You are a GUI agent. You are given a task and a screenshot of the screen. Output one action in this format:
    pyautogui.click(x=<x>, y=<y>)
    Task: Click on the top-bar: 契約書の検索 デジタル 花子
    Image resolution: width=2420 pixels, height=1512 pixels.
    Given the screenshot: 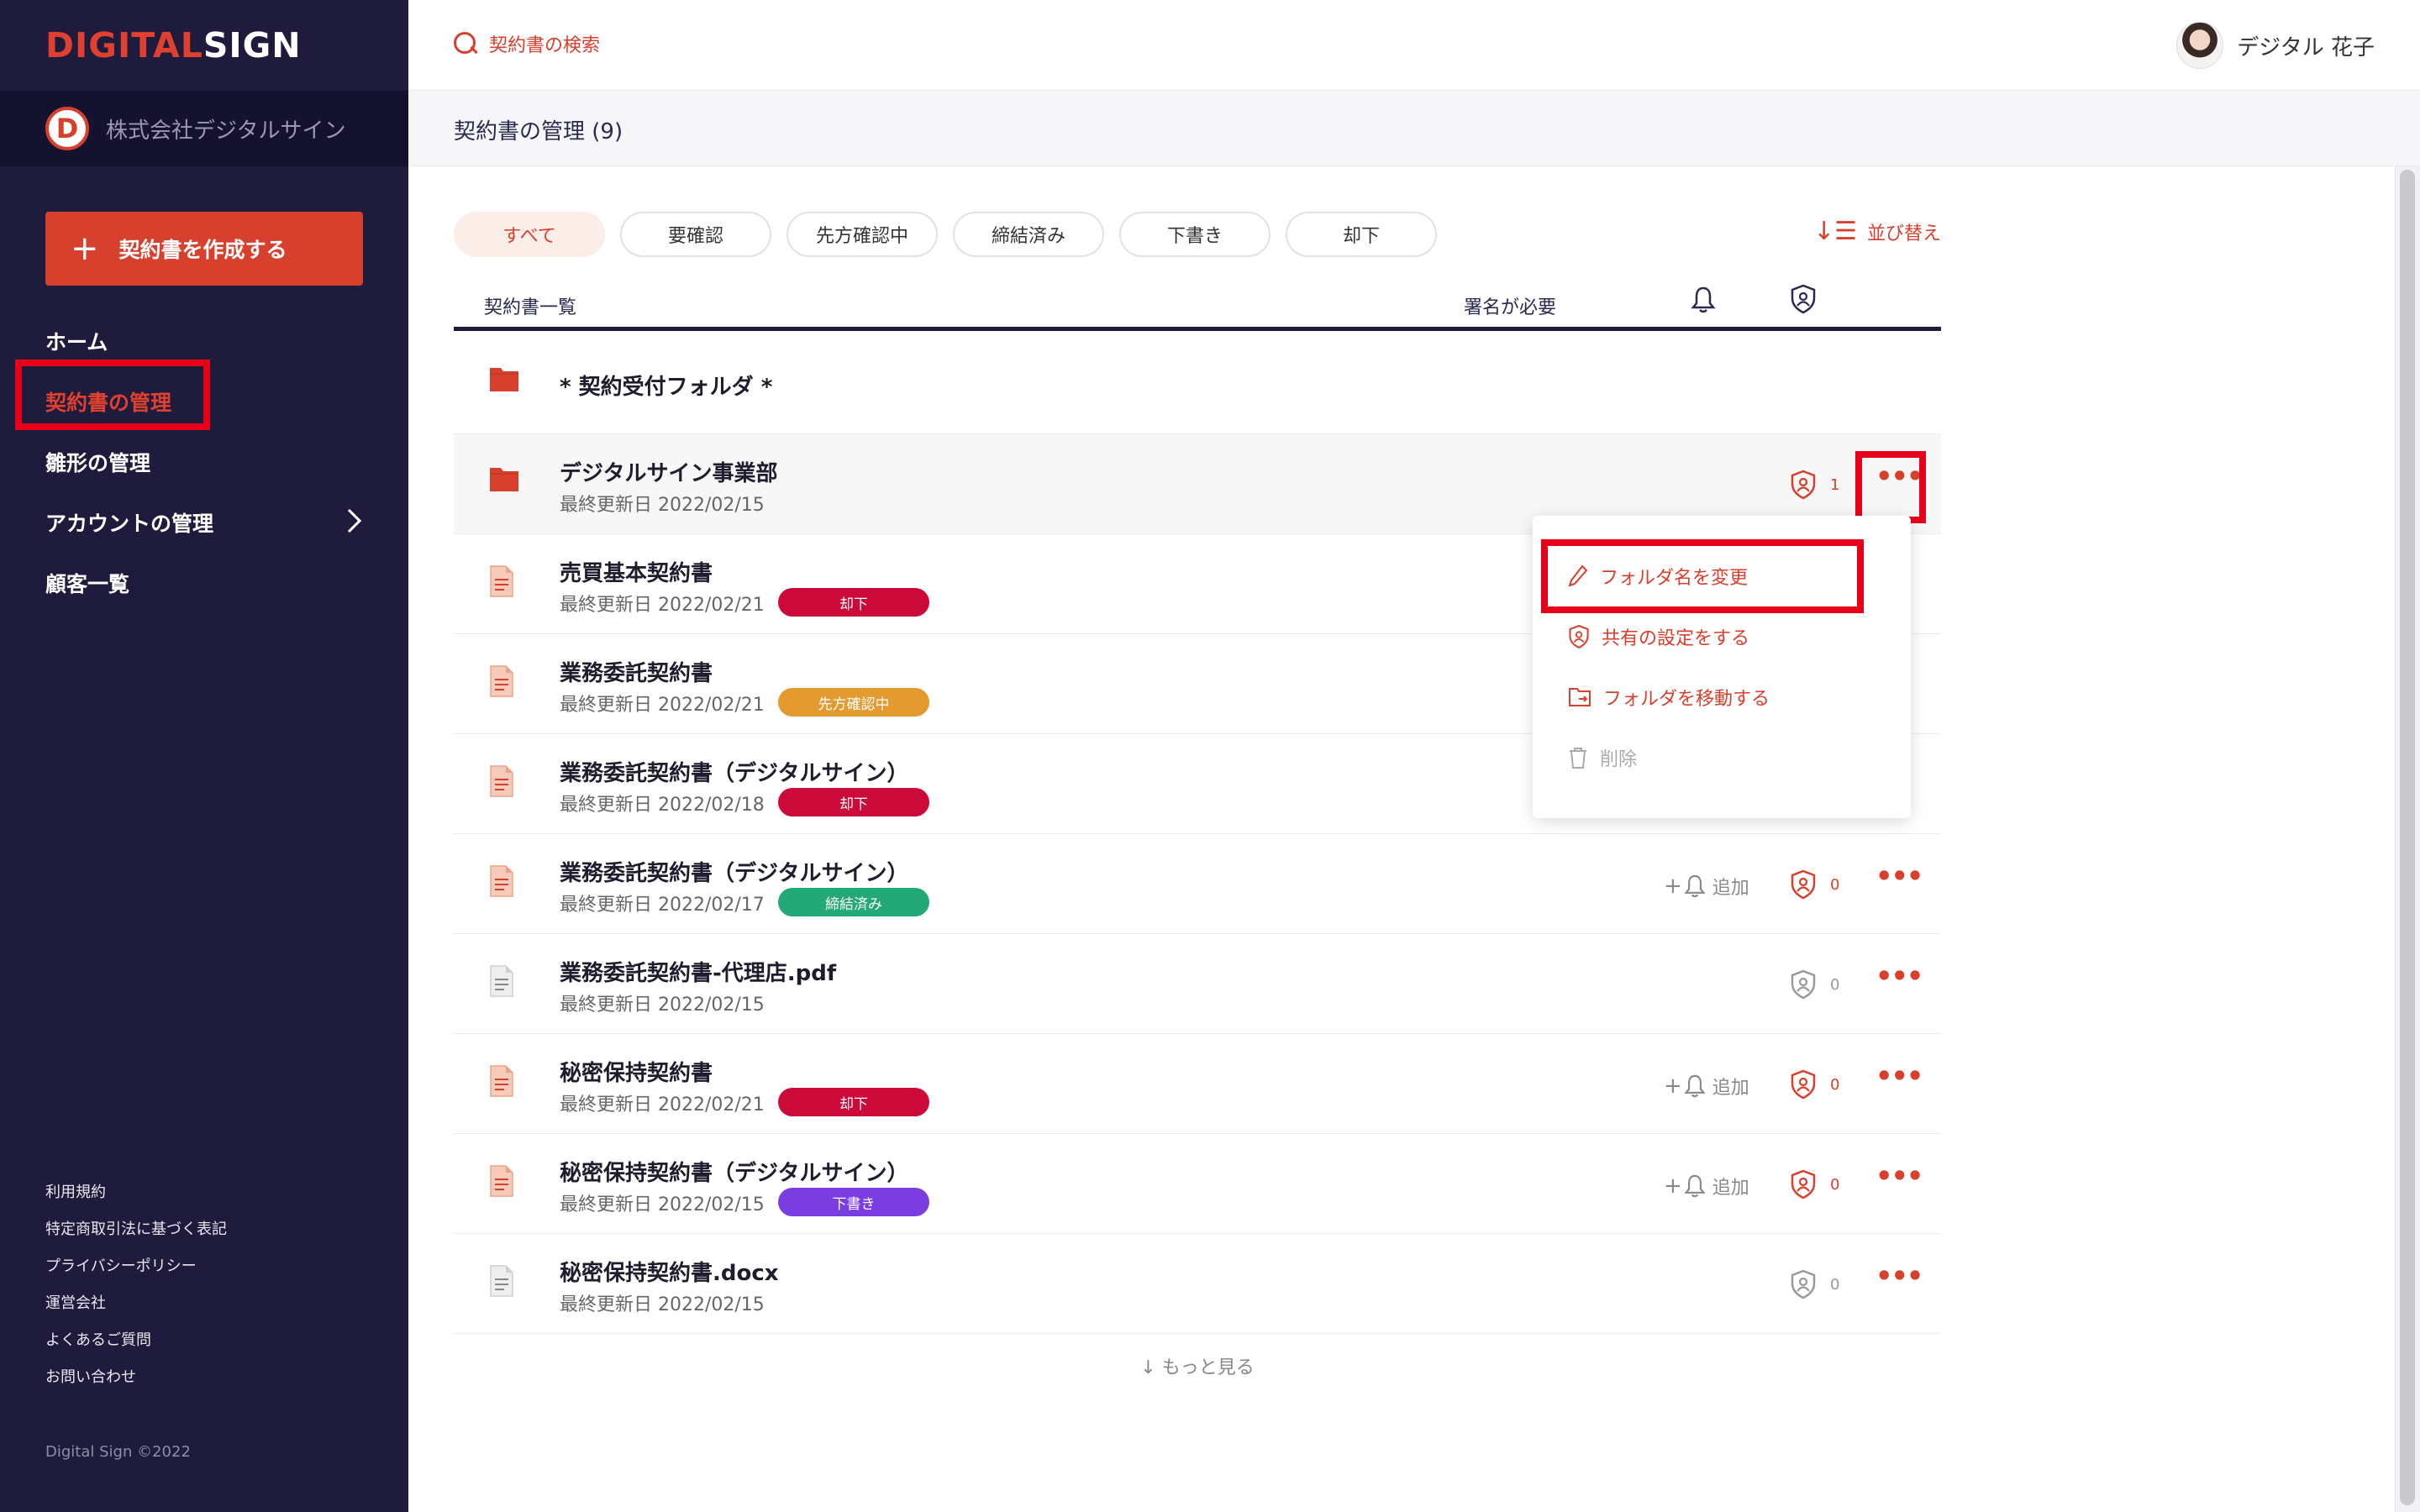 What is the action you would take?
    pyautogui.click(x=1414, y=45)
    